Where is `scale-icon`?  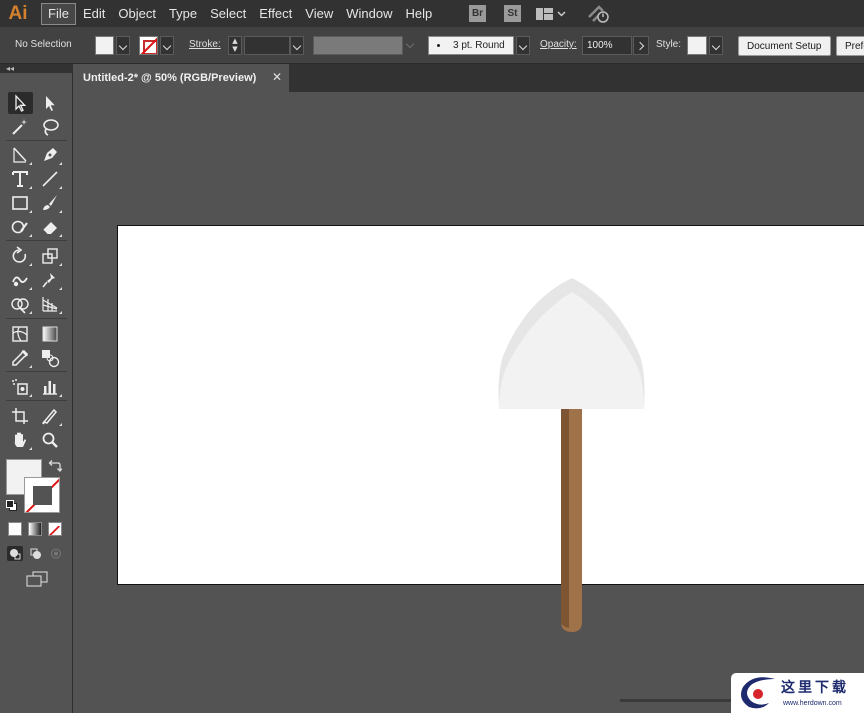 scale-icon is located at coordinates (50, 256).